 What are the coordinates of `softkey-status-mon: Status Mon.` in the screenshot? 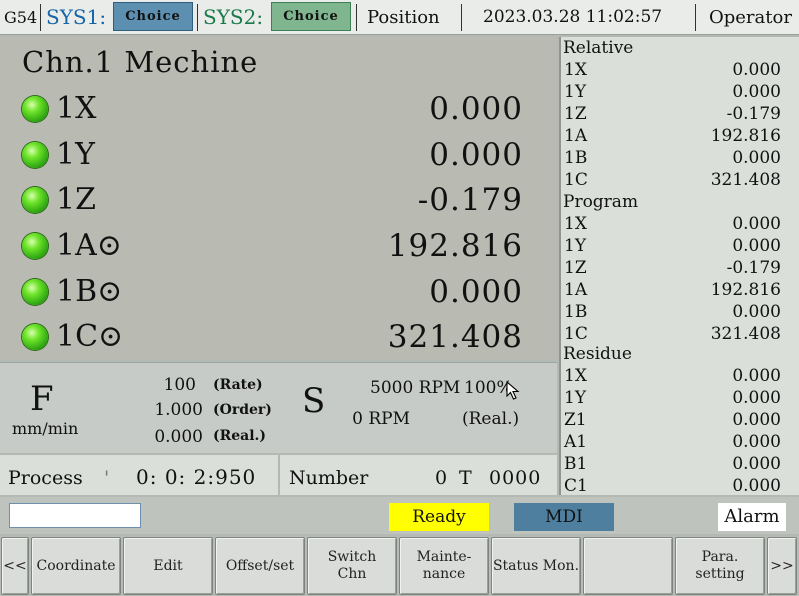 It's located at (536, 566).